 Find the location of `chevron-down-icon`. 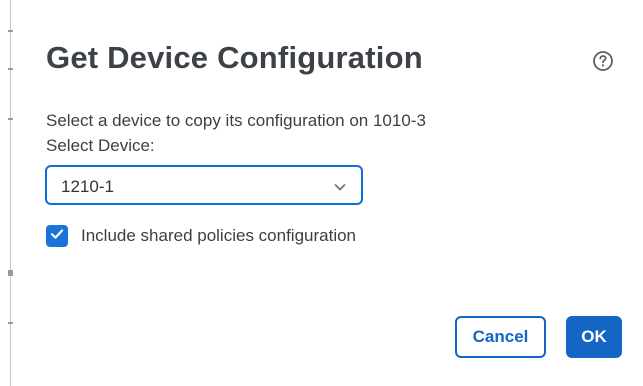

chevron-down-icon is located at coordinates (340, 187).